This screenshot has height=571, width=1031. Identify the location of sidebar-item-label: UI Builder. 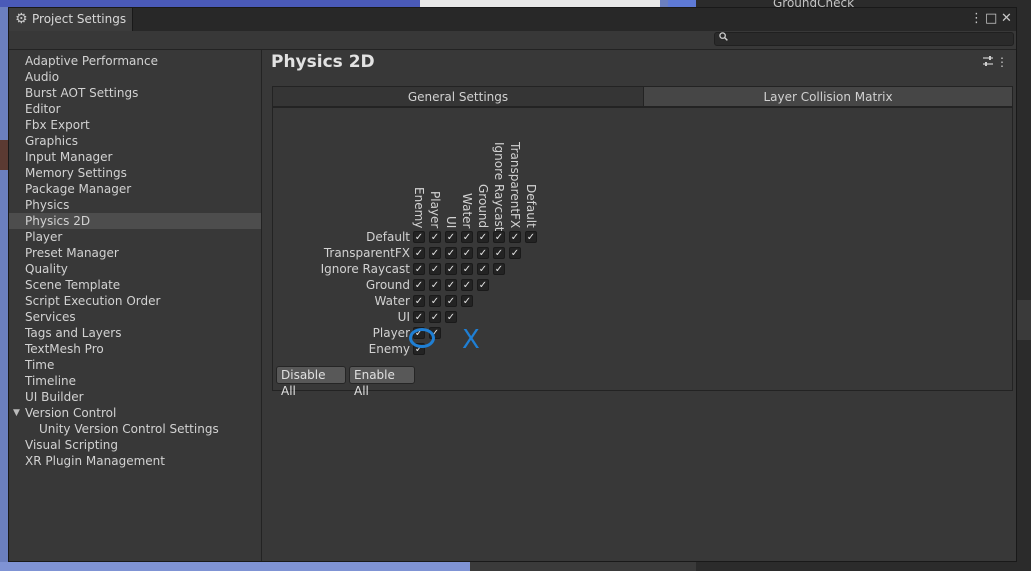
(54, 397).